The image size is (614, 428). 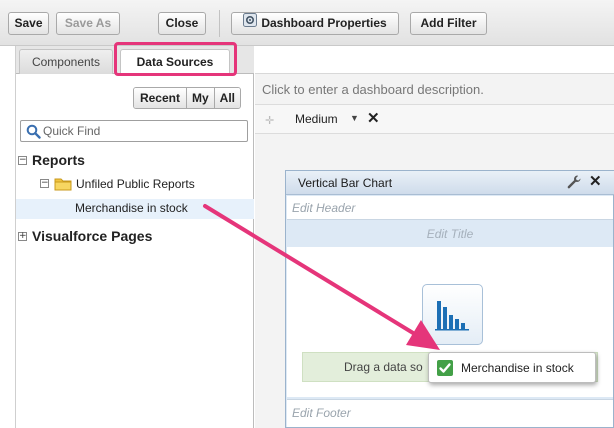 I want to click on tree-node-reports: Reports, so click(x=58, y=160).